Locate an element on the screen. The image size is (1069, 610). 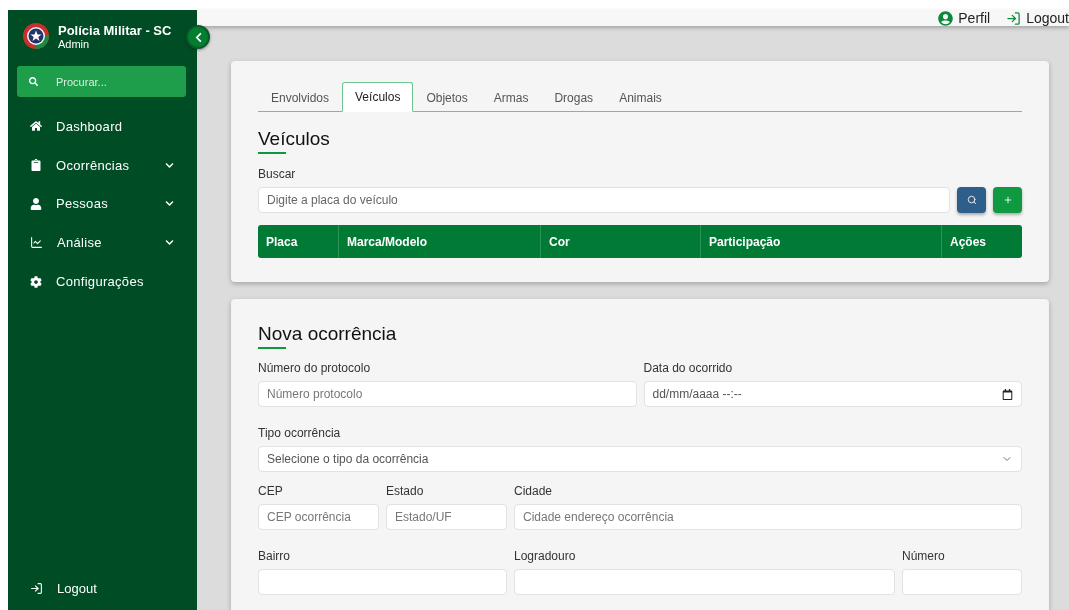
column-header: Participação is located at coordinates (820, 241).